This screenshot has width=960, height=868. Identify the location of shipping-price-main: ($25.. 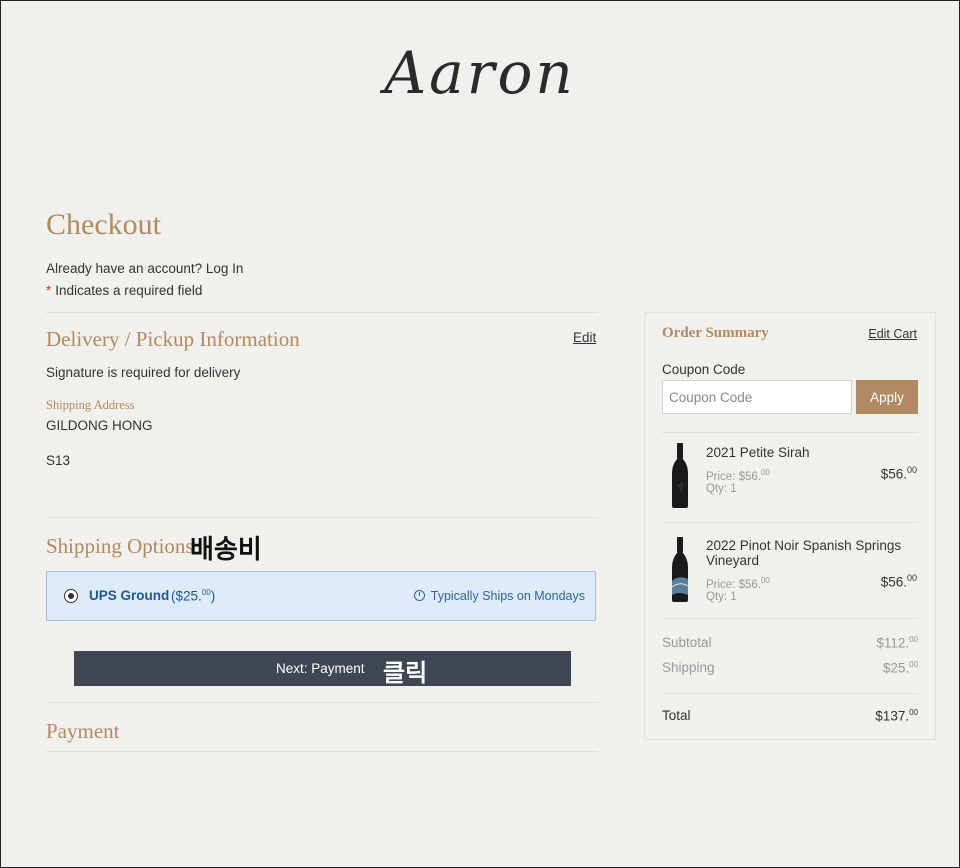
(186, 596).